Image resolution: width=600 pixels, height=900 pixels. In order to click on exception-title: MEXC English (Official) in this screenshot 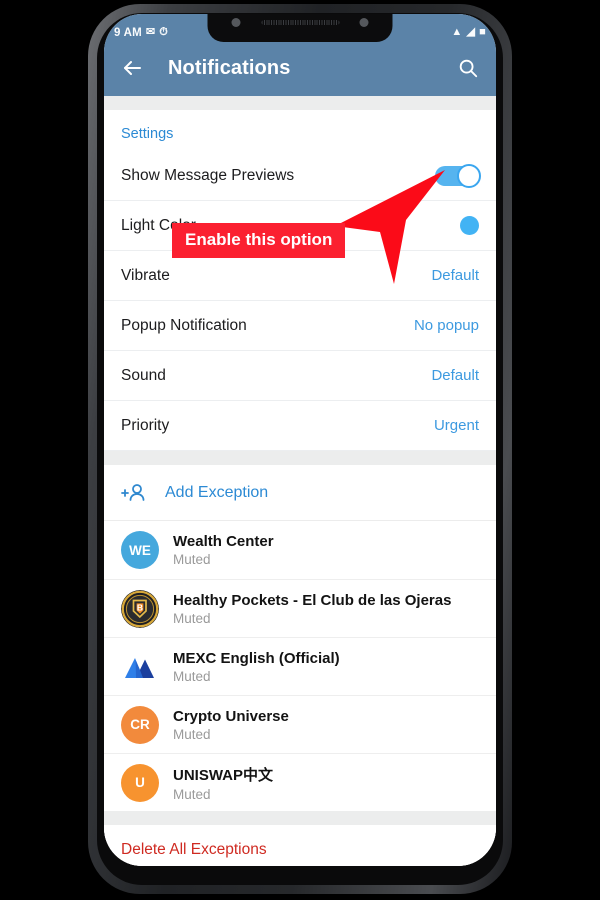, I will do `click(256, 658)`.